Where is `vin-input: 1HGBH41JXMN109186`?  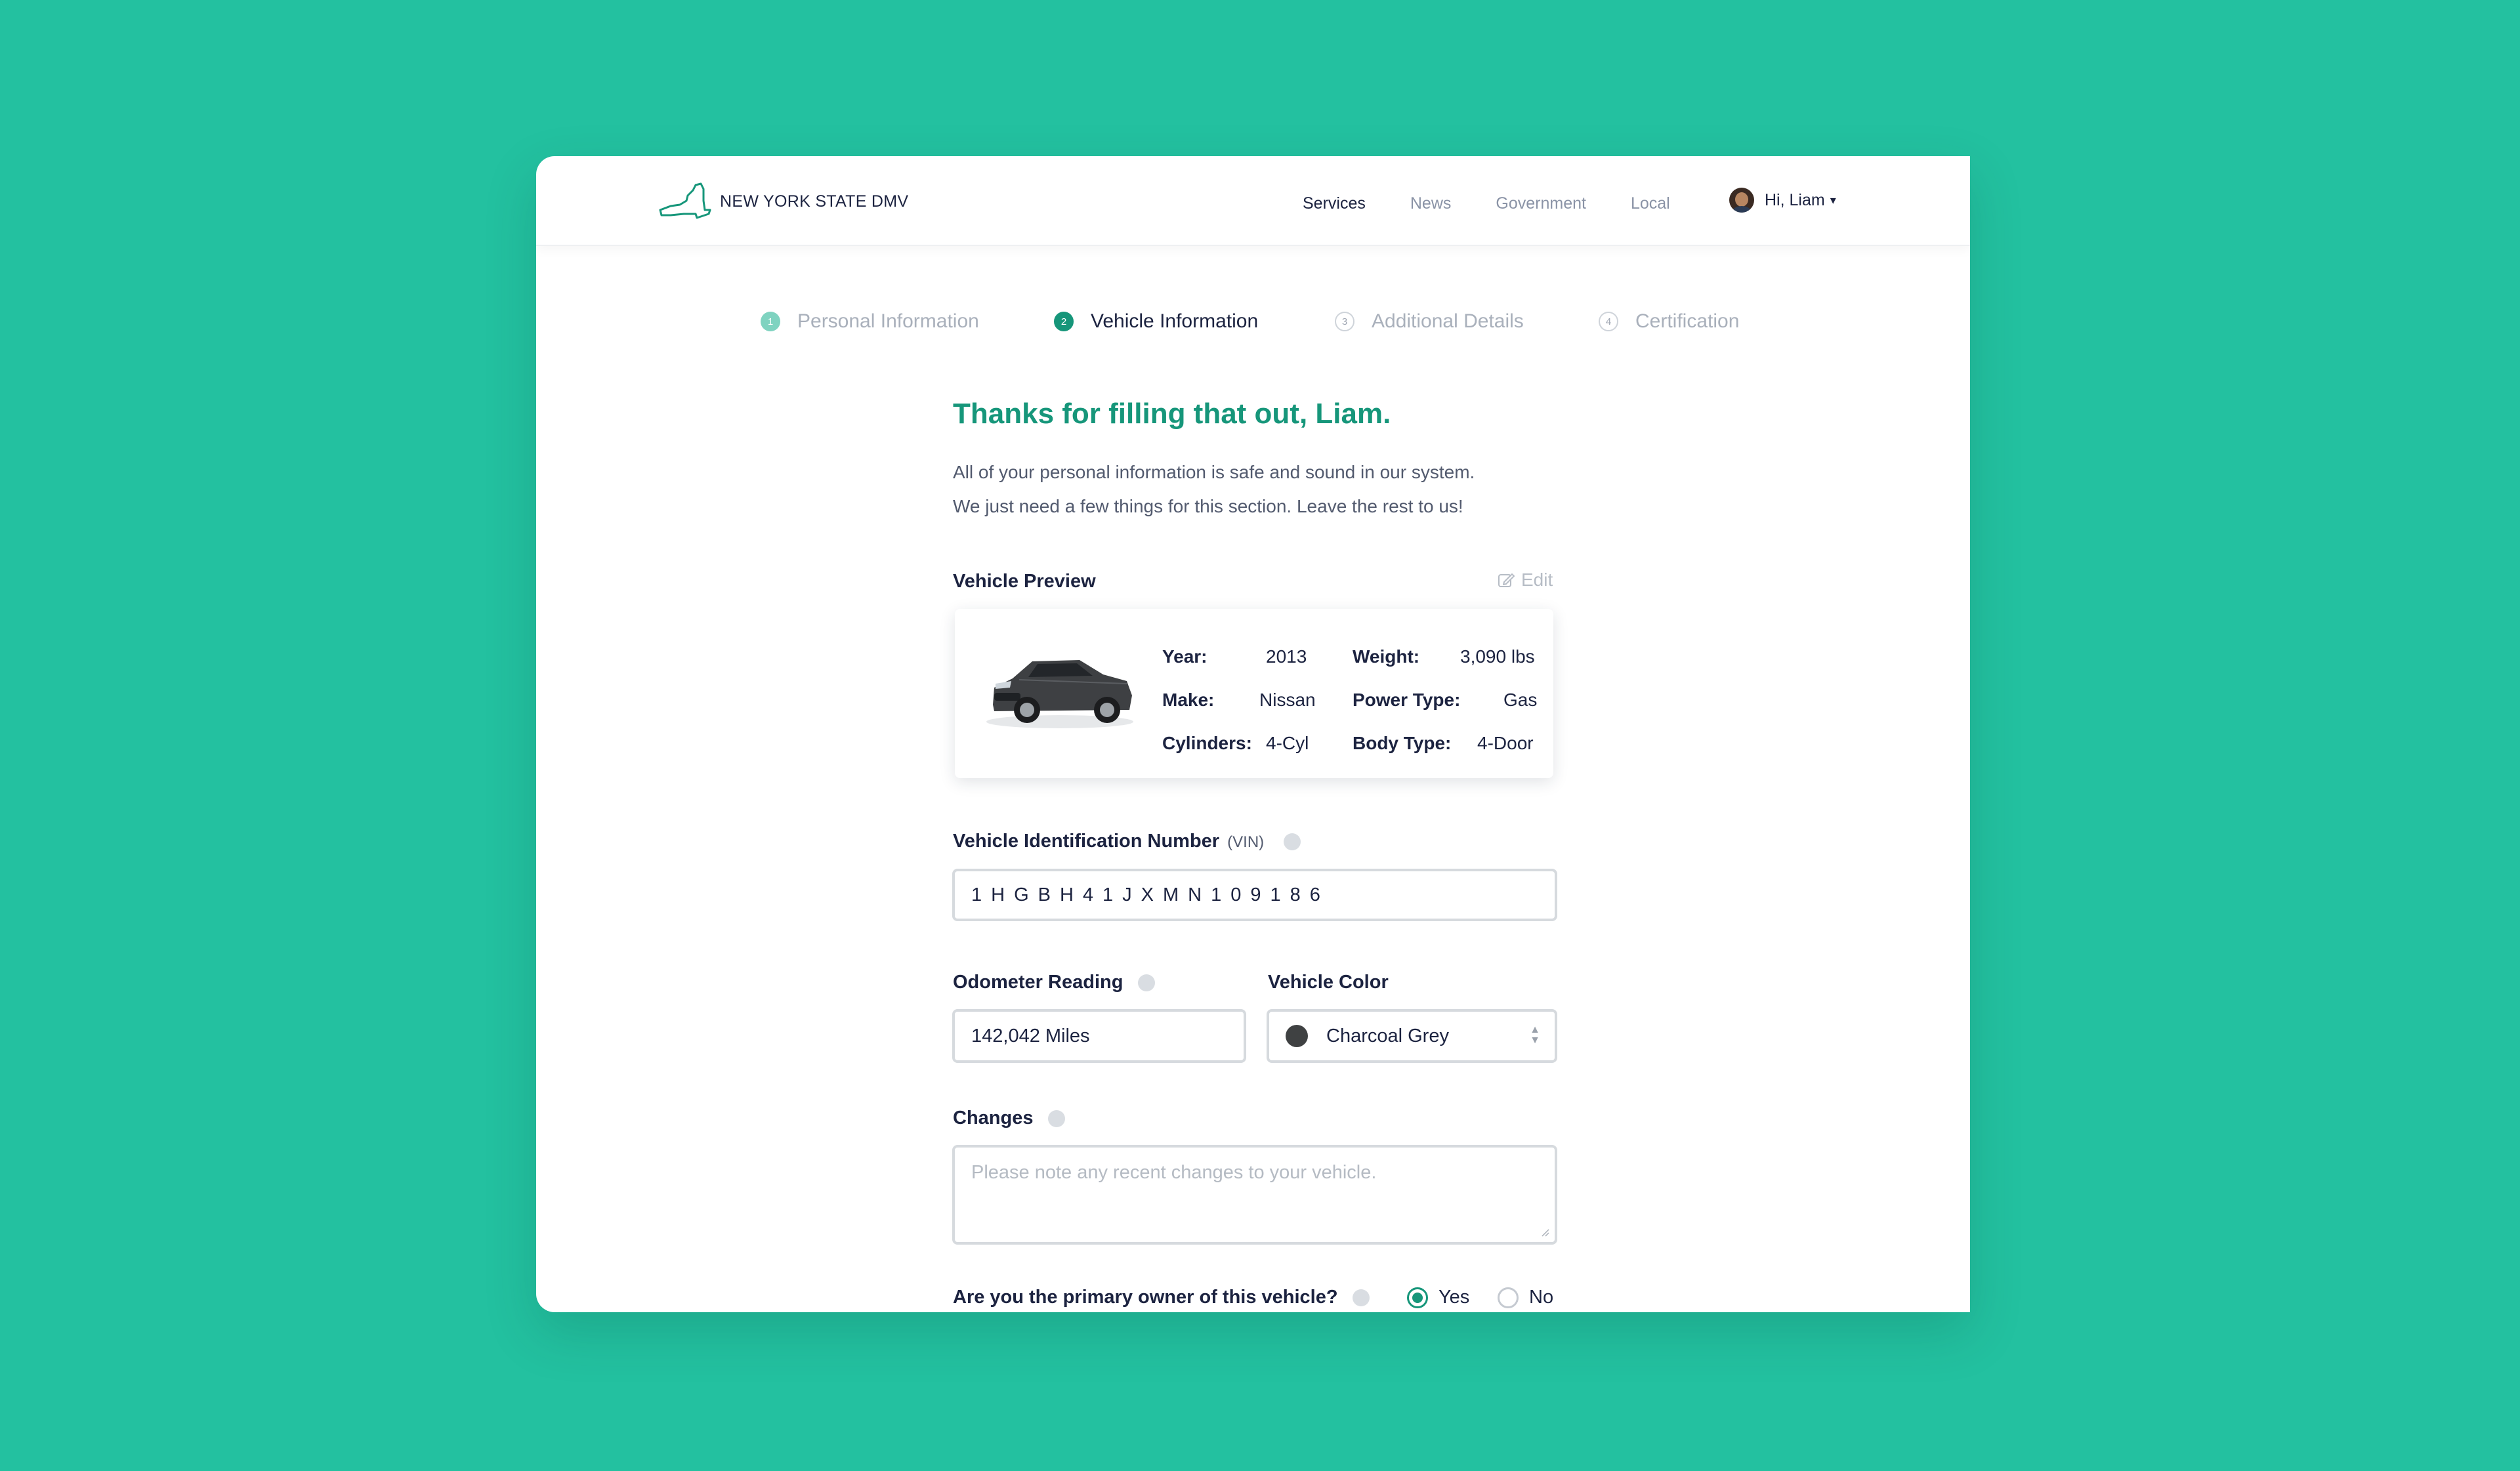 vin-input: 1HGBH41JXMN109186 is located at coordinates (1254, 895).